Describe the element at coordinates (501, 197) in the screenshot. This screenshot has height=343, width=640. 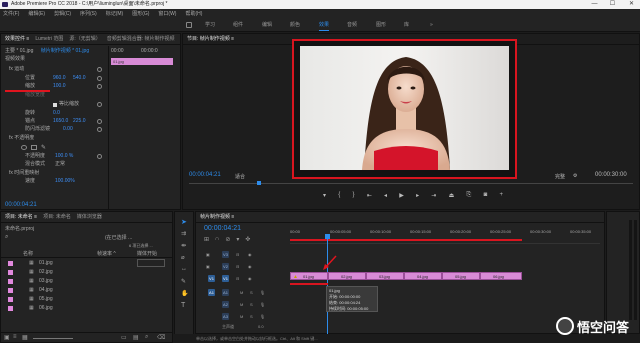
I see `button-editor-icon: +` at that location.